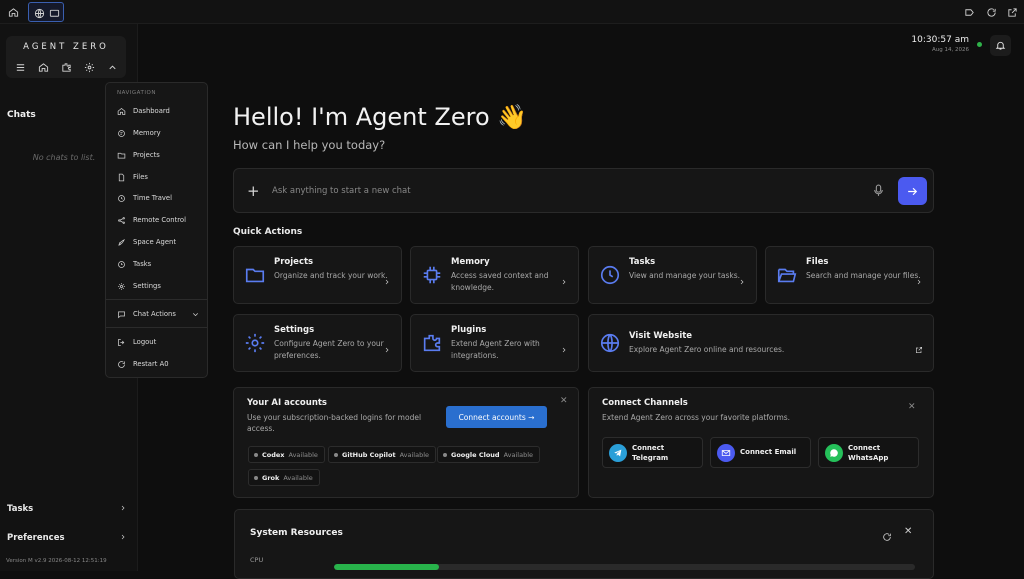 The image size is (1024, 579). What do you see at coordinates (121, 286) in the screenshot?
I see `settings-icon` at bounding box center [121, 286].